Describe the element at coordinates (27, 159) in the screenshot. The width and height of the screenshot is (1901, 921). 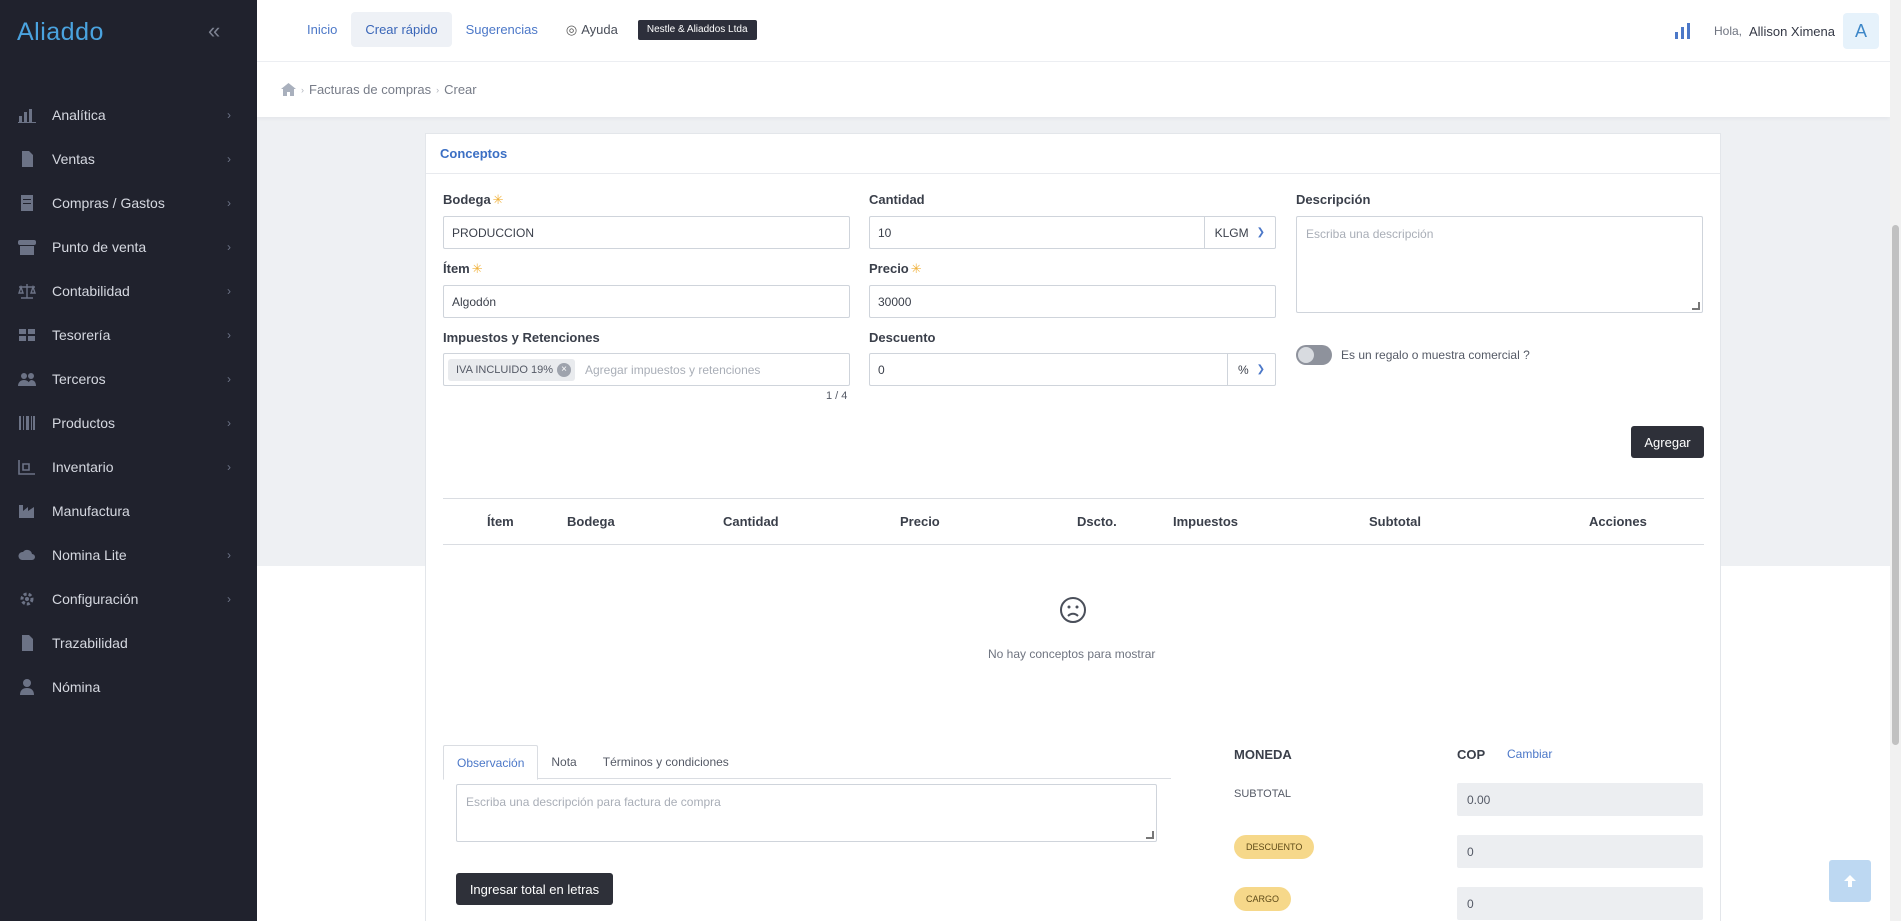
I see `document-icon` at that location.